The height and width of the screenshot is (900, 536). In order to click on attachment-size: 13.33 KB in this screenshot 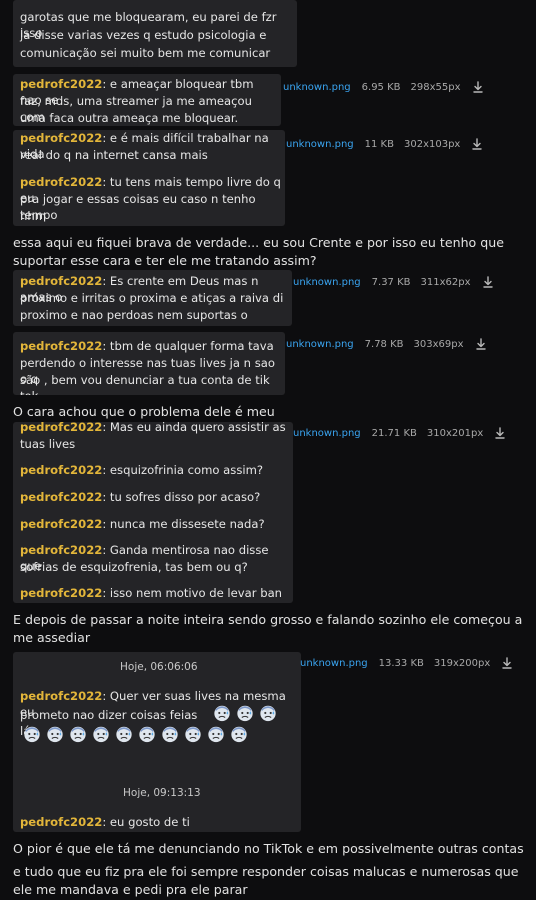, I will do `click(401, 663)`.